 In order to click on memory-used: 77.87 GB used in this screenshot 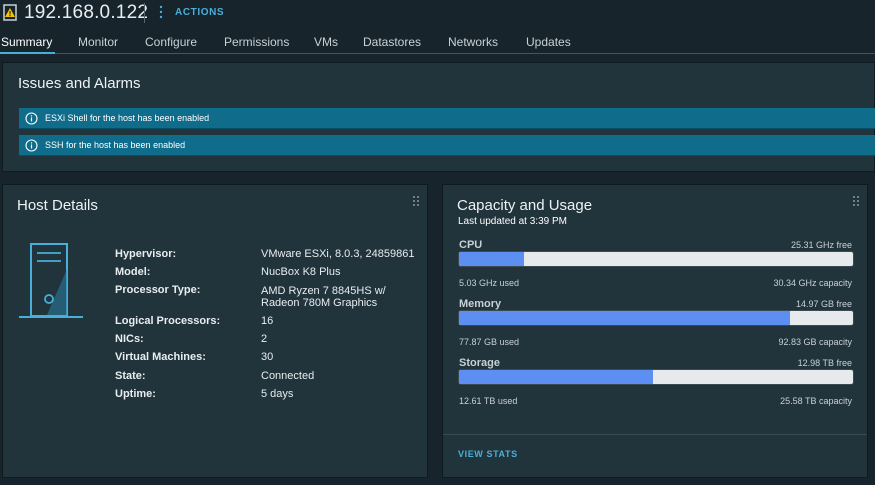, I will do `click(489, 342)`.